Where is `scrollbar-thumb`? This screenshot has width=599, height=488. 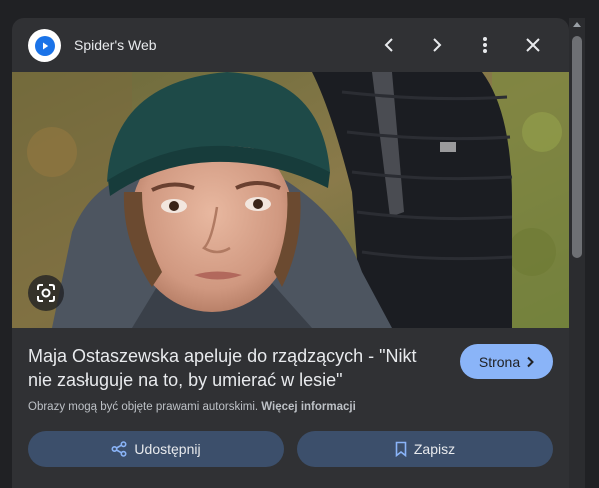 scrollbar-thumb is located at coordinates (577, 147).